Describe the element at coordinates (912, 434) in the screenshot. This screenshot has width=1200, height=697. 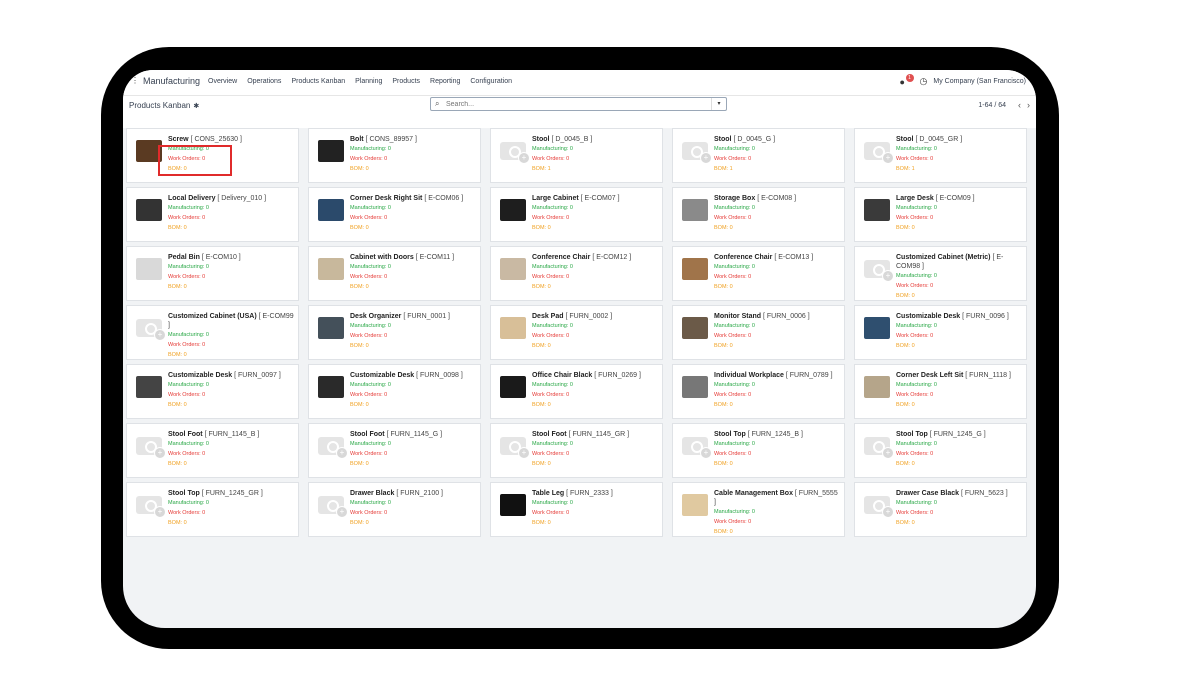
I see `product-name-text: Stool Top` at that location.